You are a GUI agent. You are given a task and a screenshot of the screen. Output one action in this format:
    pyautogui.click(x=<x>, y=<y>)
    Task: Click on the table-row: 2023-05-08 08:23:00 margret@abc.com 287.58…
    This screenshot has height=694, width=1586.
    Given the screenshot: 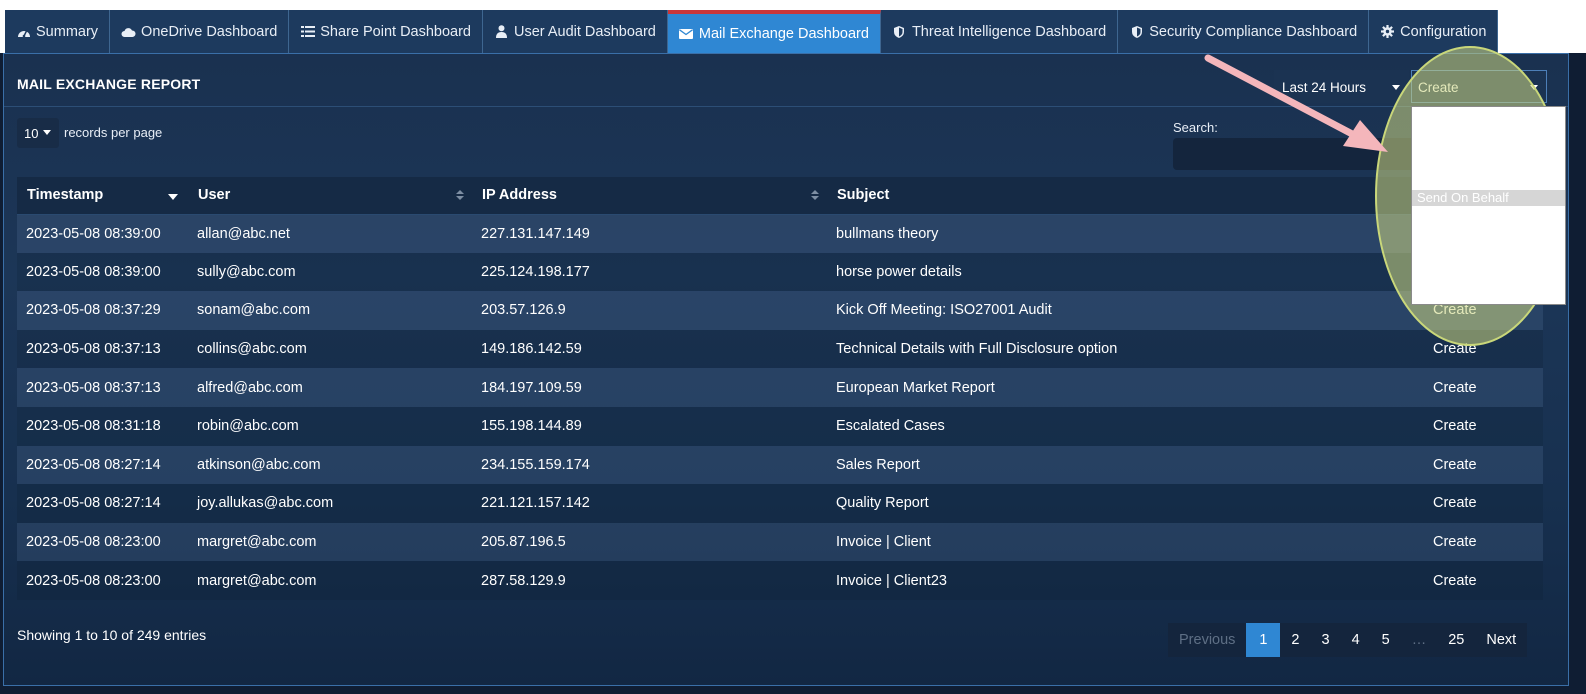 What is the action you would take?
    pyautogui.click(x=780, y=580)
    